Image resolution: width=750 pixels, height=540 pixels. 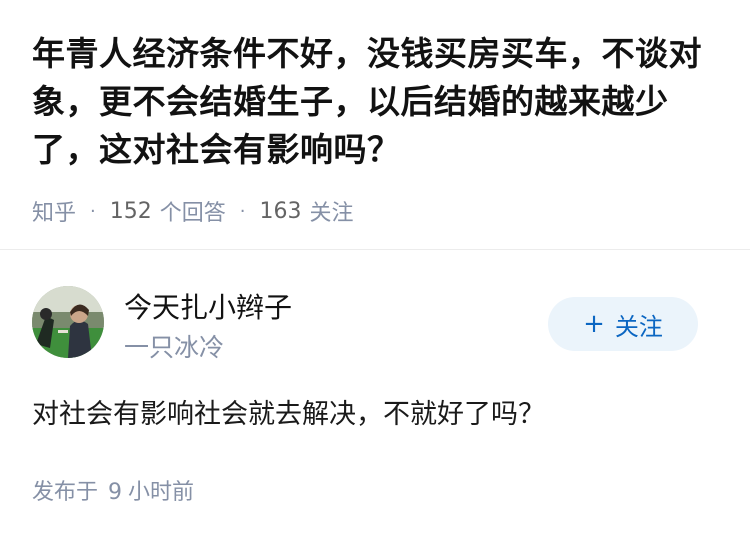 I want to click on answer-count: 152, so click(x=130, y=211).